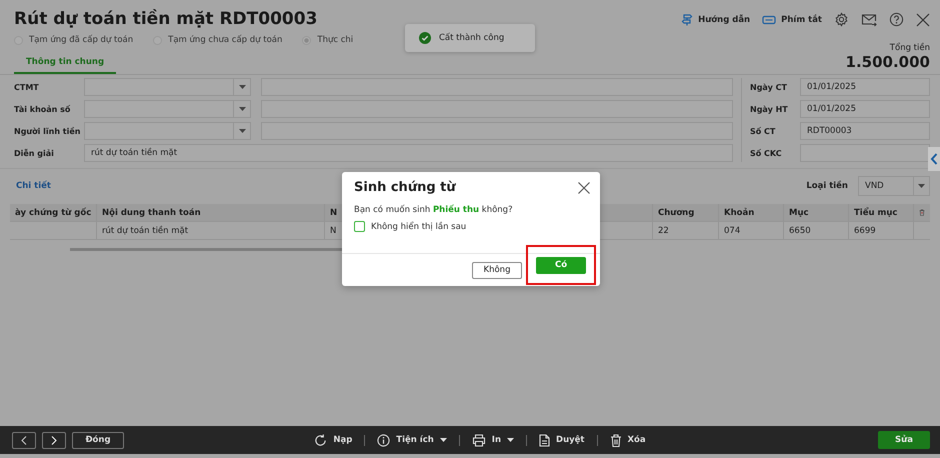 This screenshot has width=940, height=458. Describe the element at coordinates (686, 230) in the screenshot. I see `table-cell: 22` at that location.